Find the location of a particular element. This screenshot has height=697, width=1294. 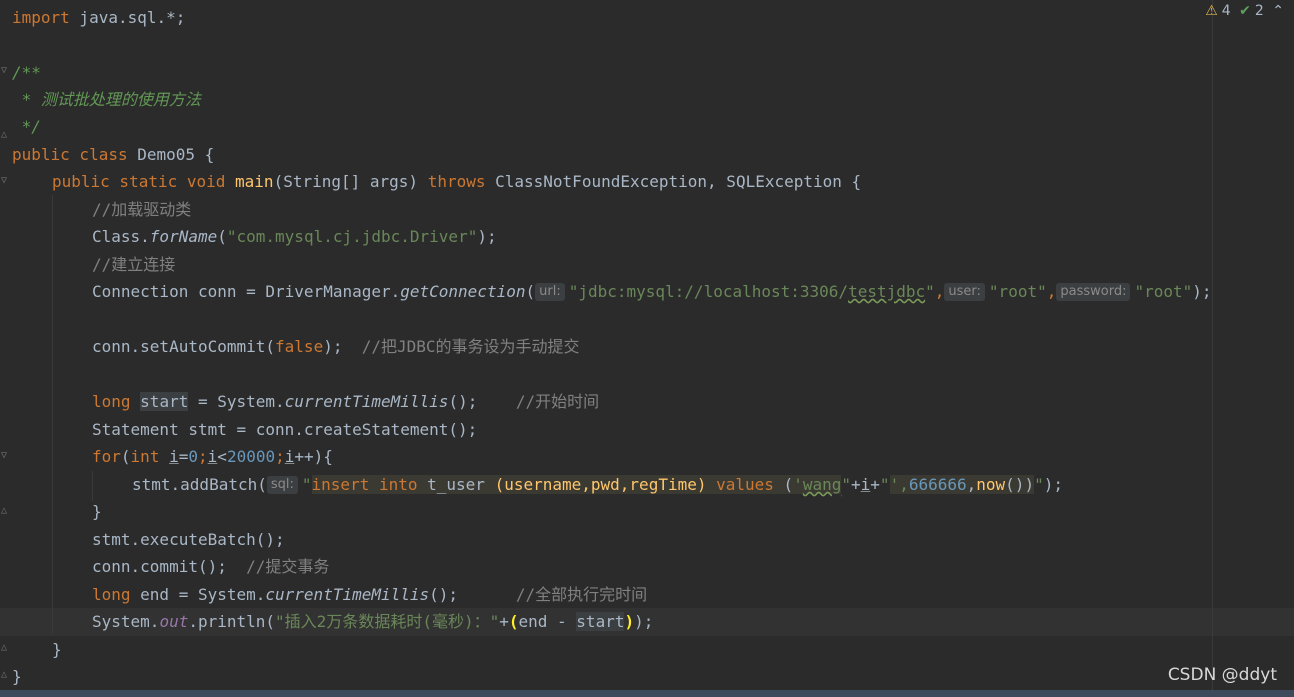

comment: //加载驱动类 is located at coordinates (142, 209).